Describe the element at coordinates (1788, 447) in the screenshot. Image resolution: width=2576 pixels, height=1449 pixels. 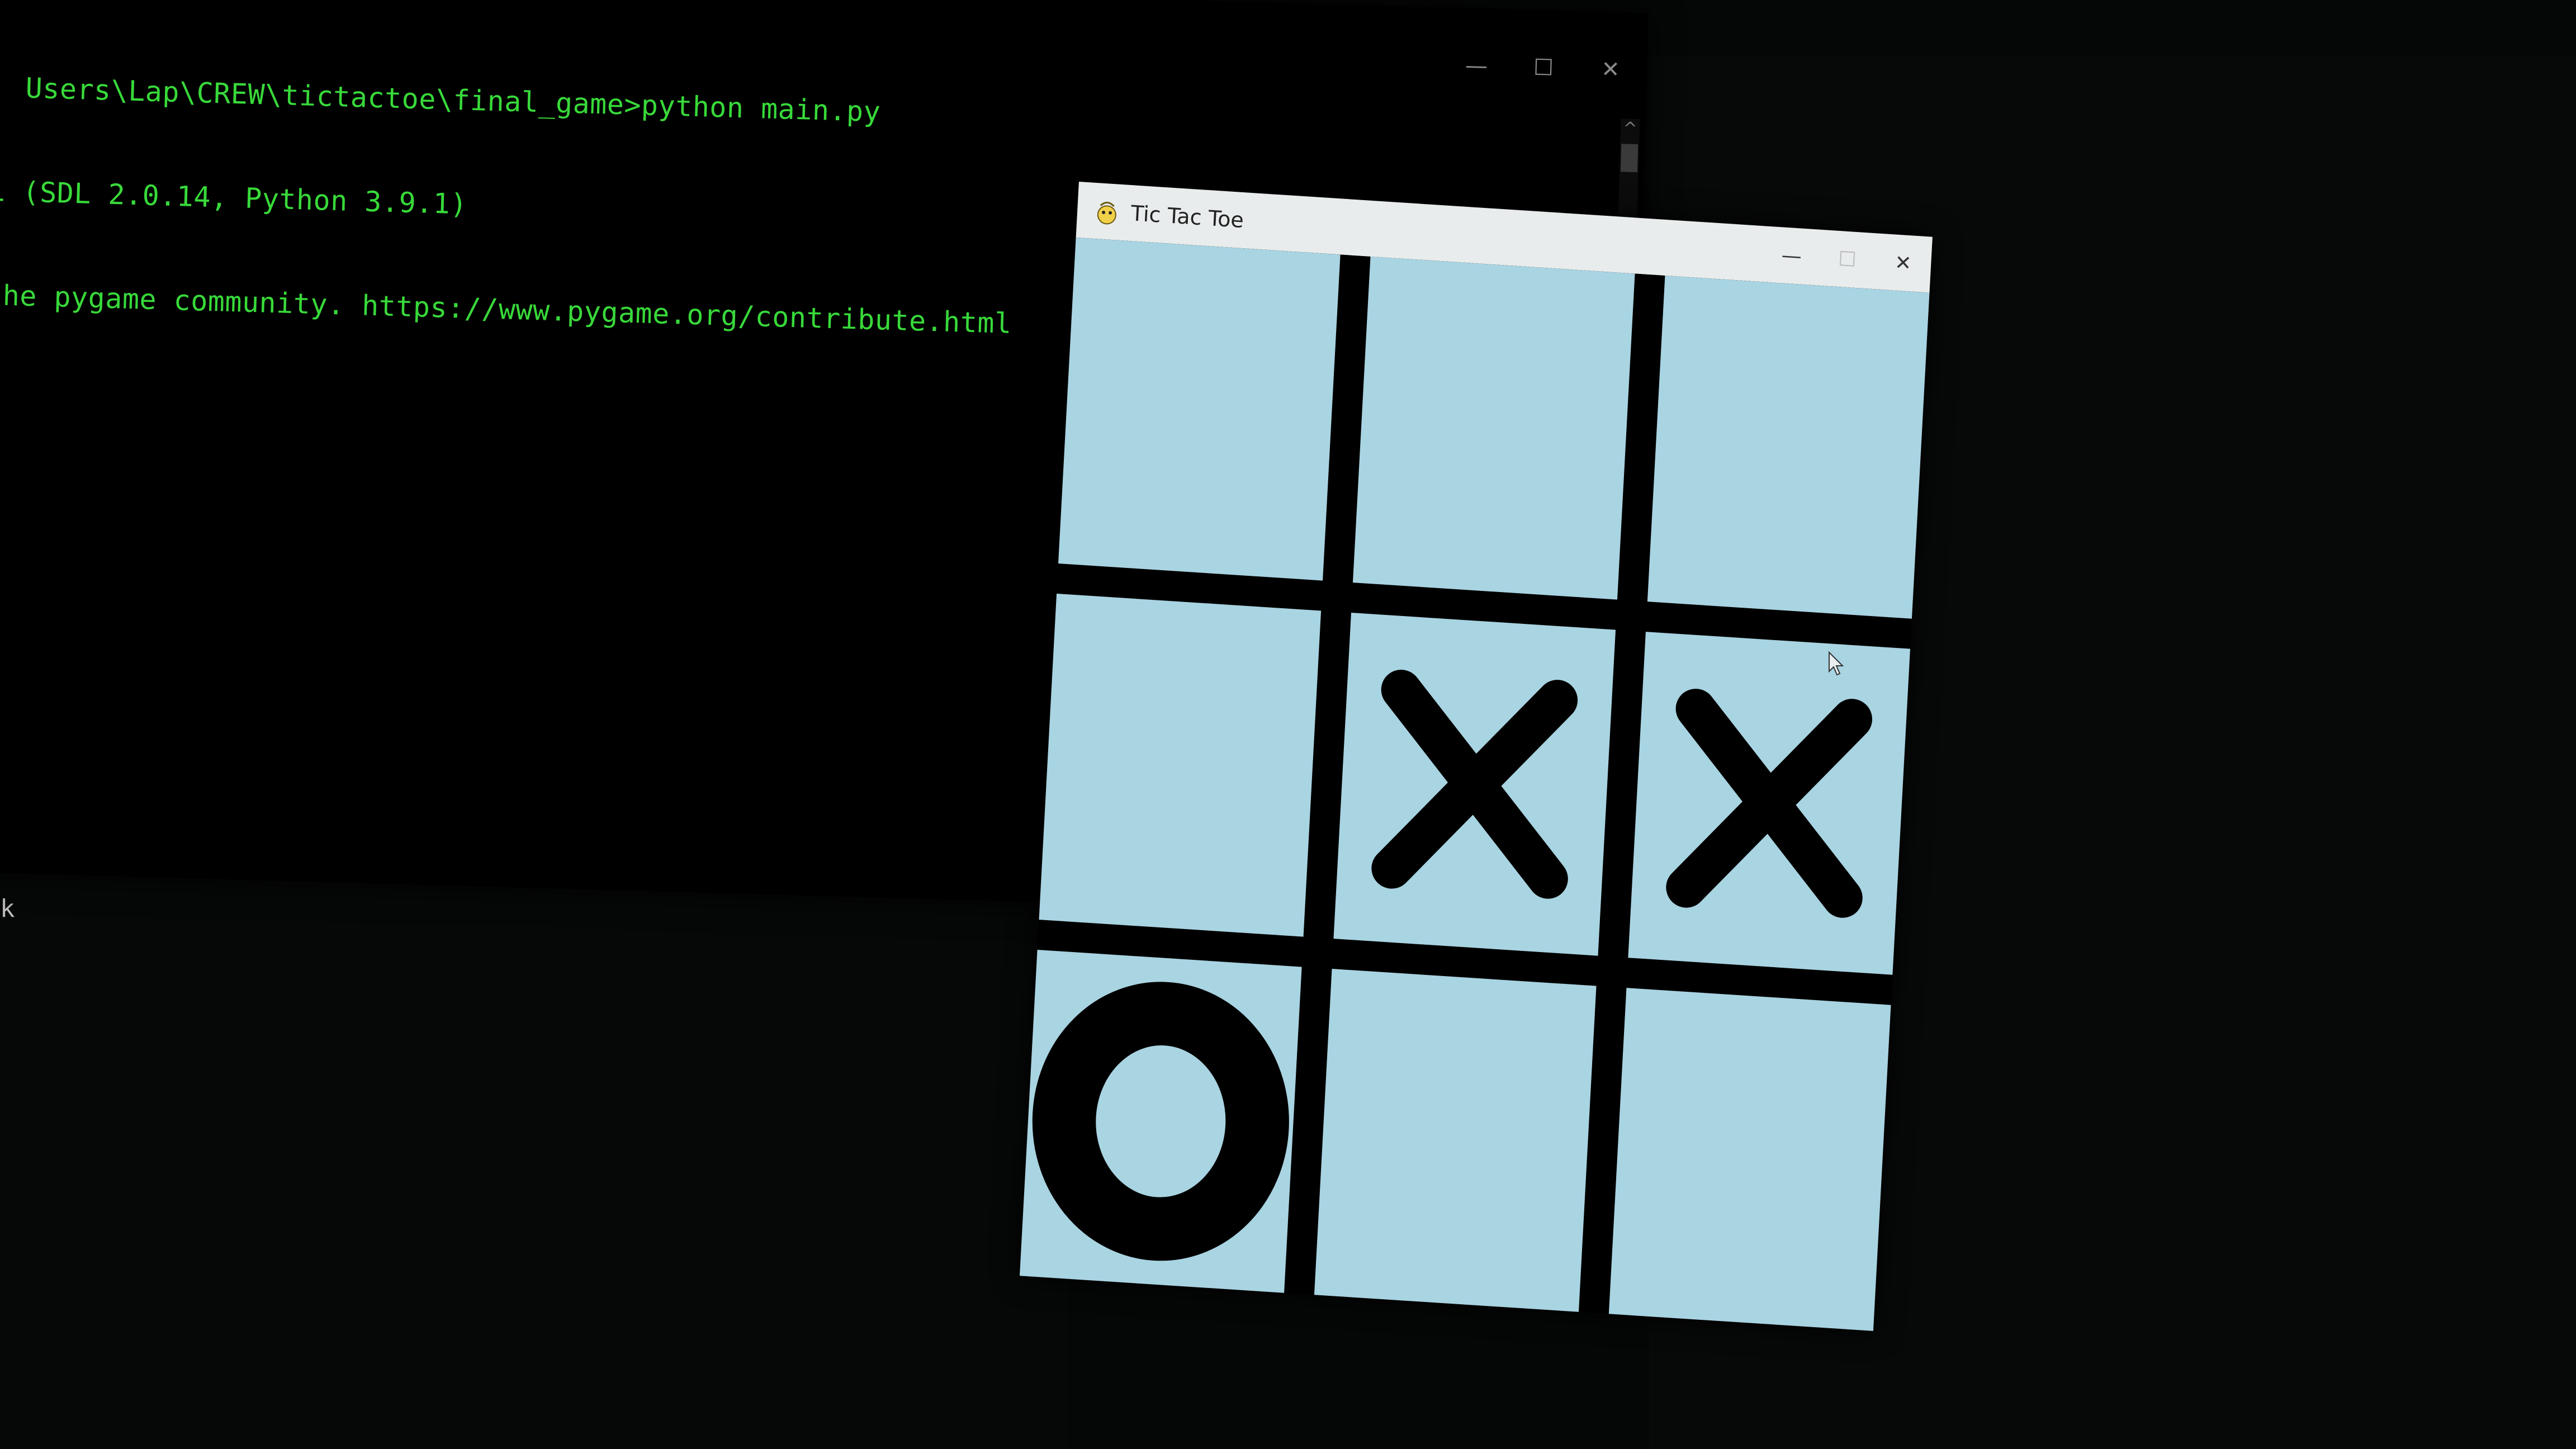
I see `board-cell-r1-c3` at that location.